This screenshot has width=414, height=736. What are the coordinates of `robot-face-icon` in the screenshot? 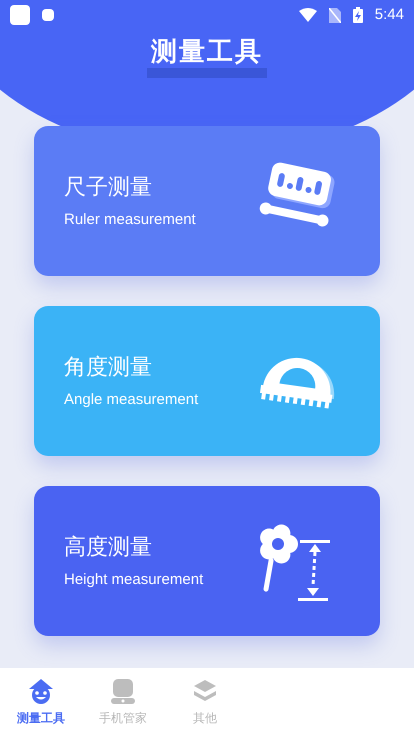 It's located at (41, 691).